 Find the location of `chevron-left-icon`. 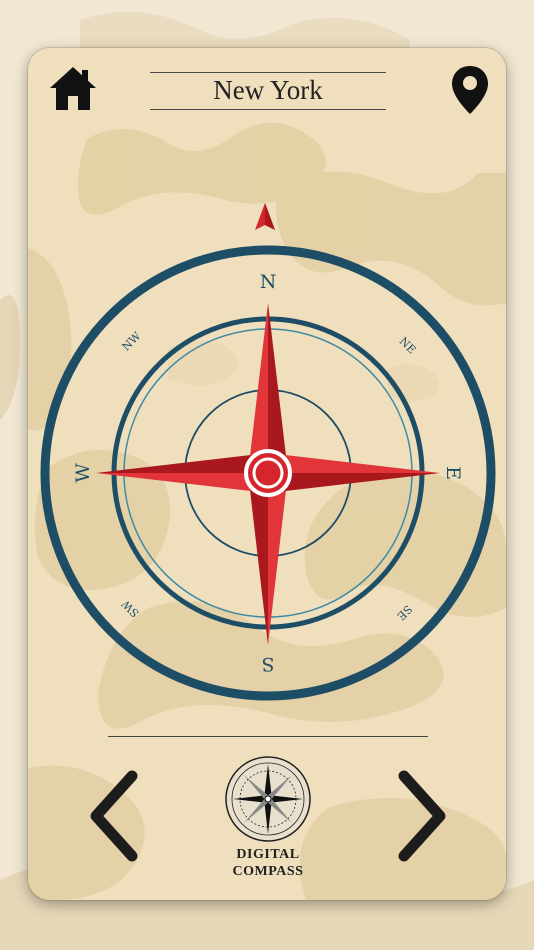

chevron-left-icon is located at coordinates (114, 816).